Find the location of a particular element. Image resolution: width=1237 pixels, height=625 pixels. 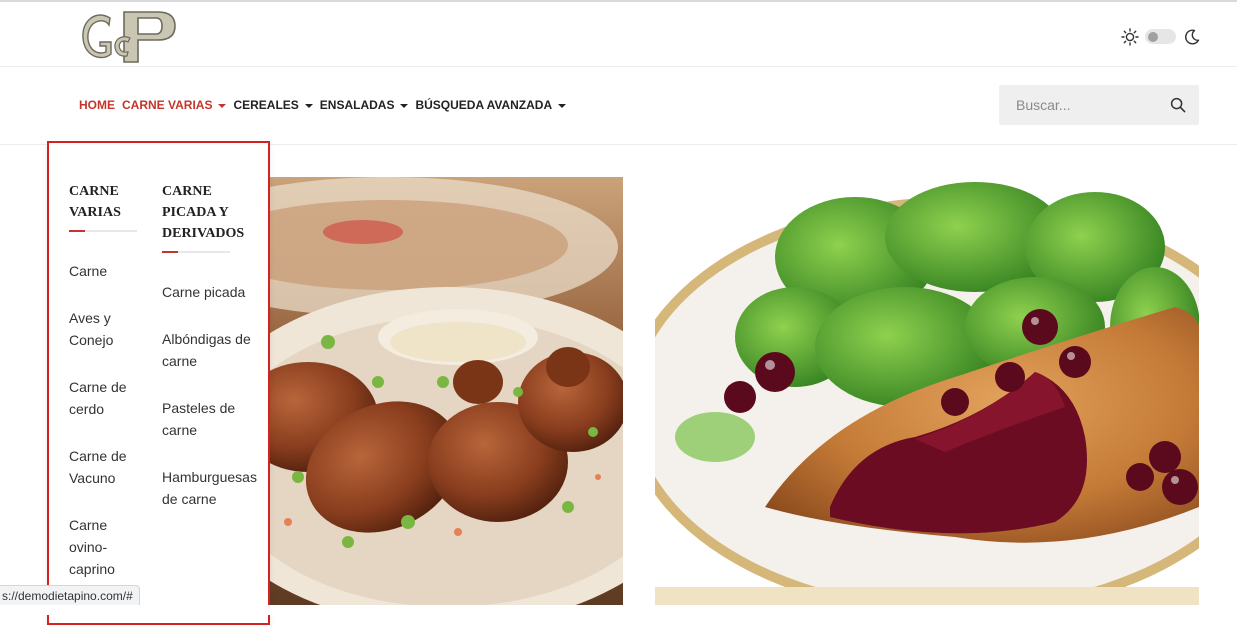

search-box is located at coordinates (1099, 105).